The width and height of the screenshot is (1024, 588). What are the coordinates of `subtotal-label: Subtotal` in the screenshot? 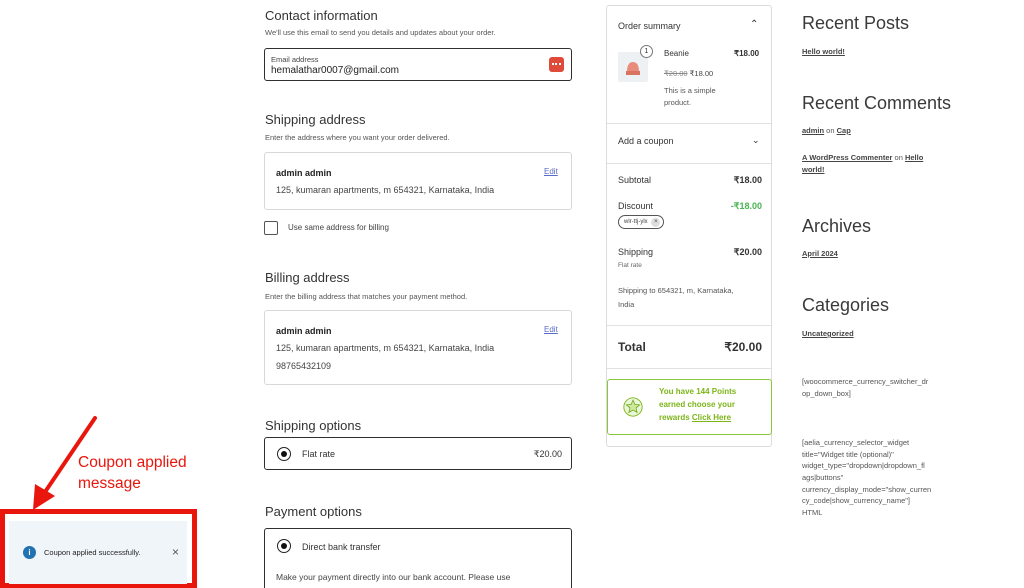 It's located at (635, 180).